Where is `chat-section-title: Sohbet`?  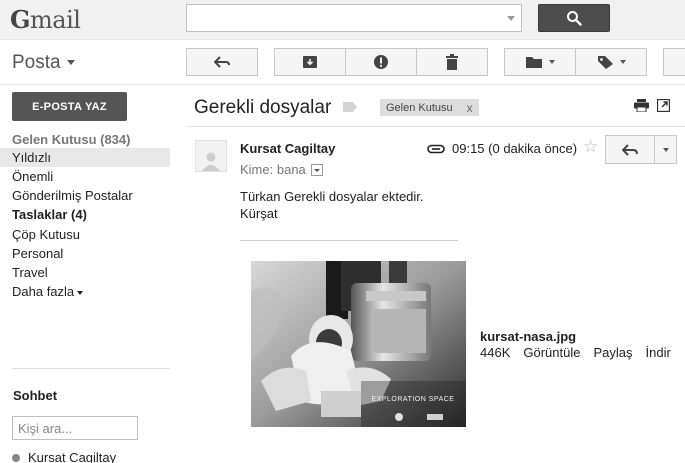
chat-section-title: Sohbet is located at coordinates (35, 395).